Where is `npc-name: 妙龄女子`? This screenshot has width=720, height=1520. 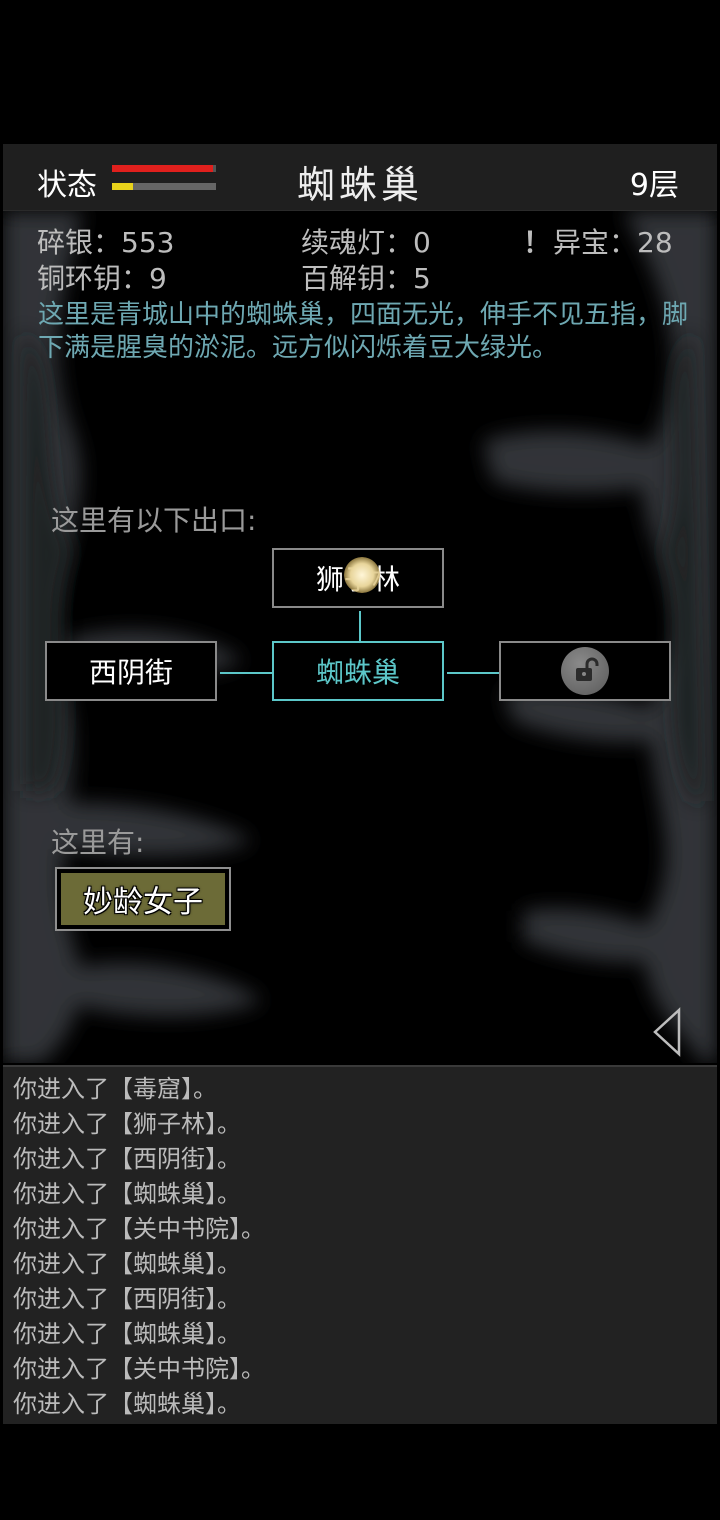
npc-name: 妙龄女子 is located at coordinates (143, 899).